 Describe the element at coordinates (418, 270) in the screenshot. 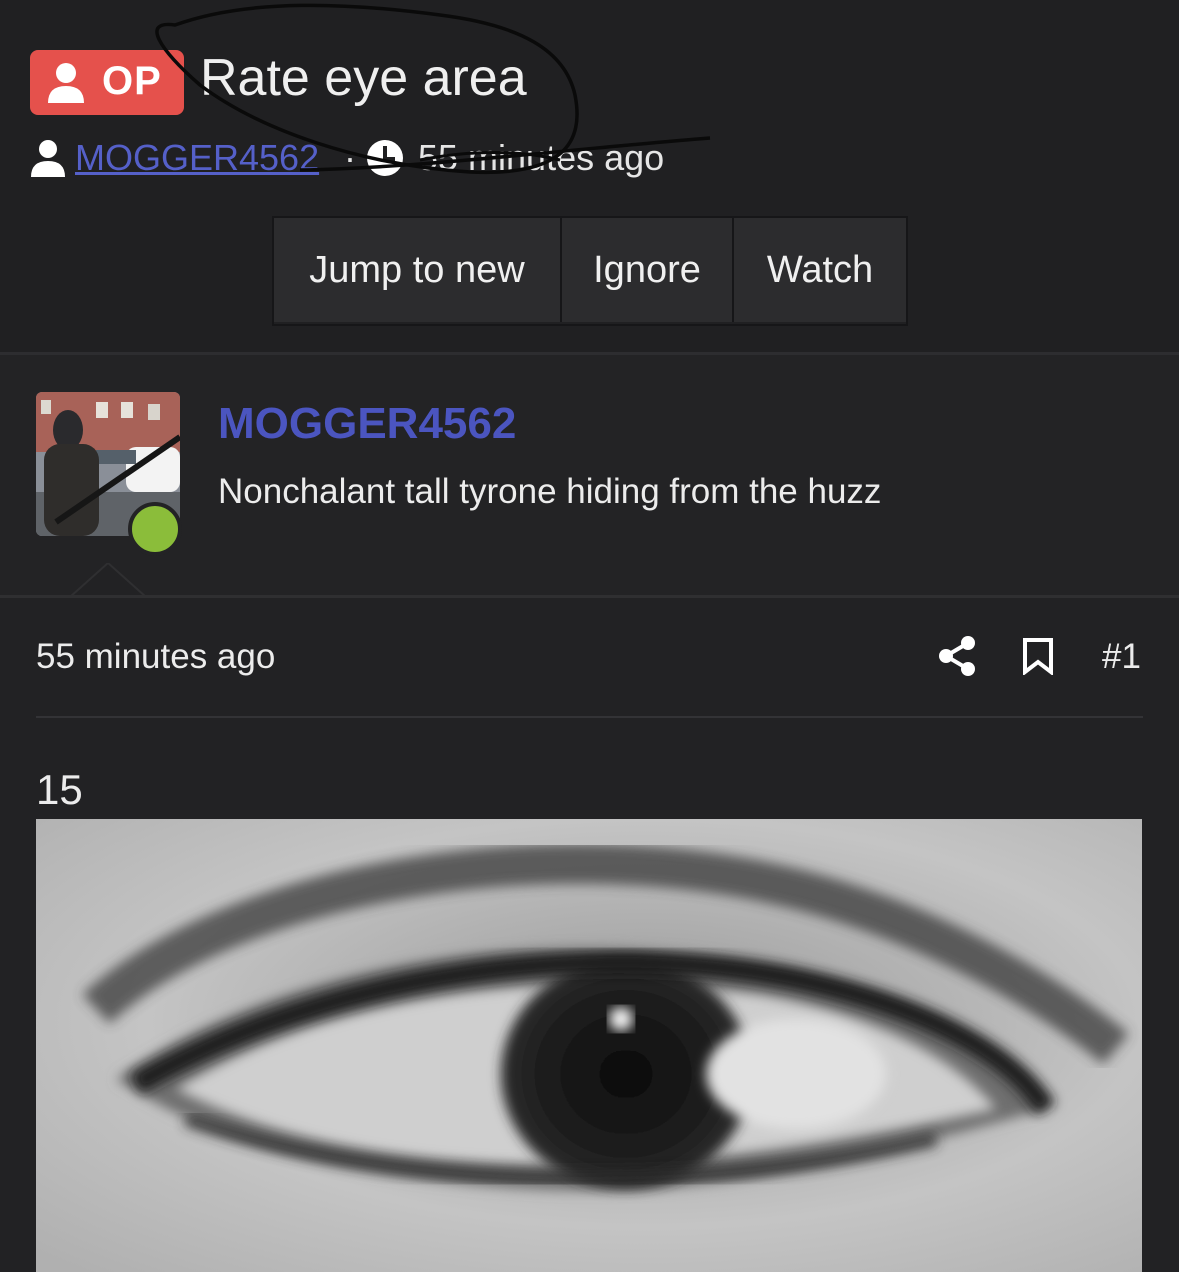

I see `jump-to-new-button: Jump to new` at that location.